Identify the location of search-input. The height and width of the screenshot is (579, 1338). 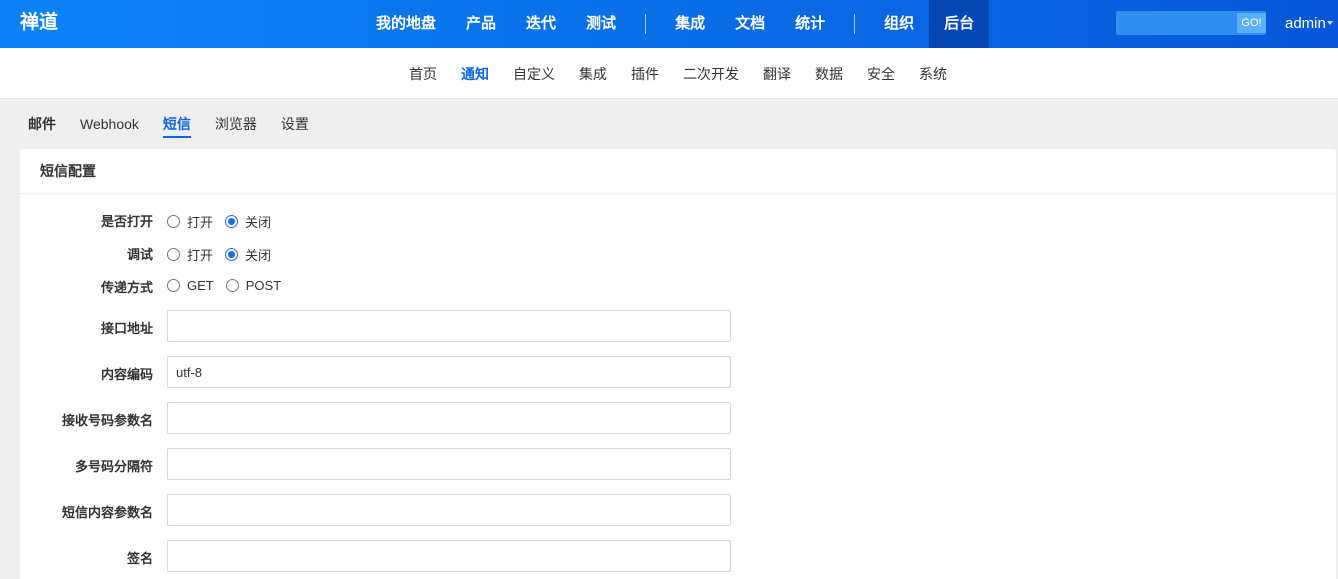
(1176, 23).